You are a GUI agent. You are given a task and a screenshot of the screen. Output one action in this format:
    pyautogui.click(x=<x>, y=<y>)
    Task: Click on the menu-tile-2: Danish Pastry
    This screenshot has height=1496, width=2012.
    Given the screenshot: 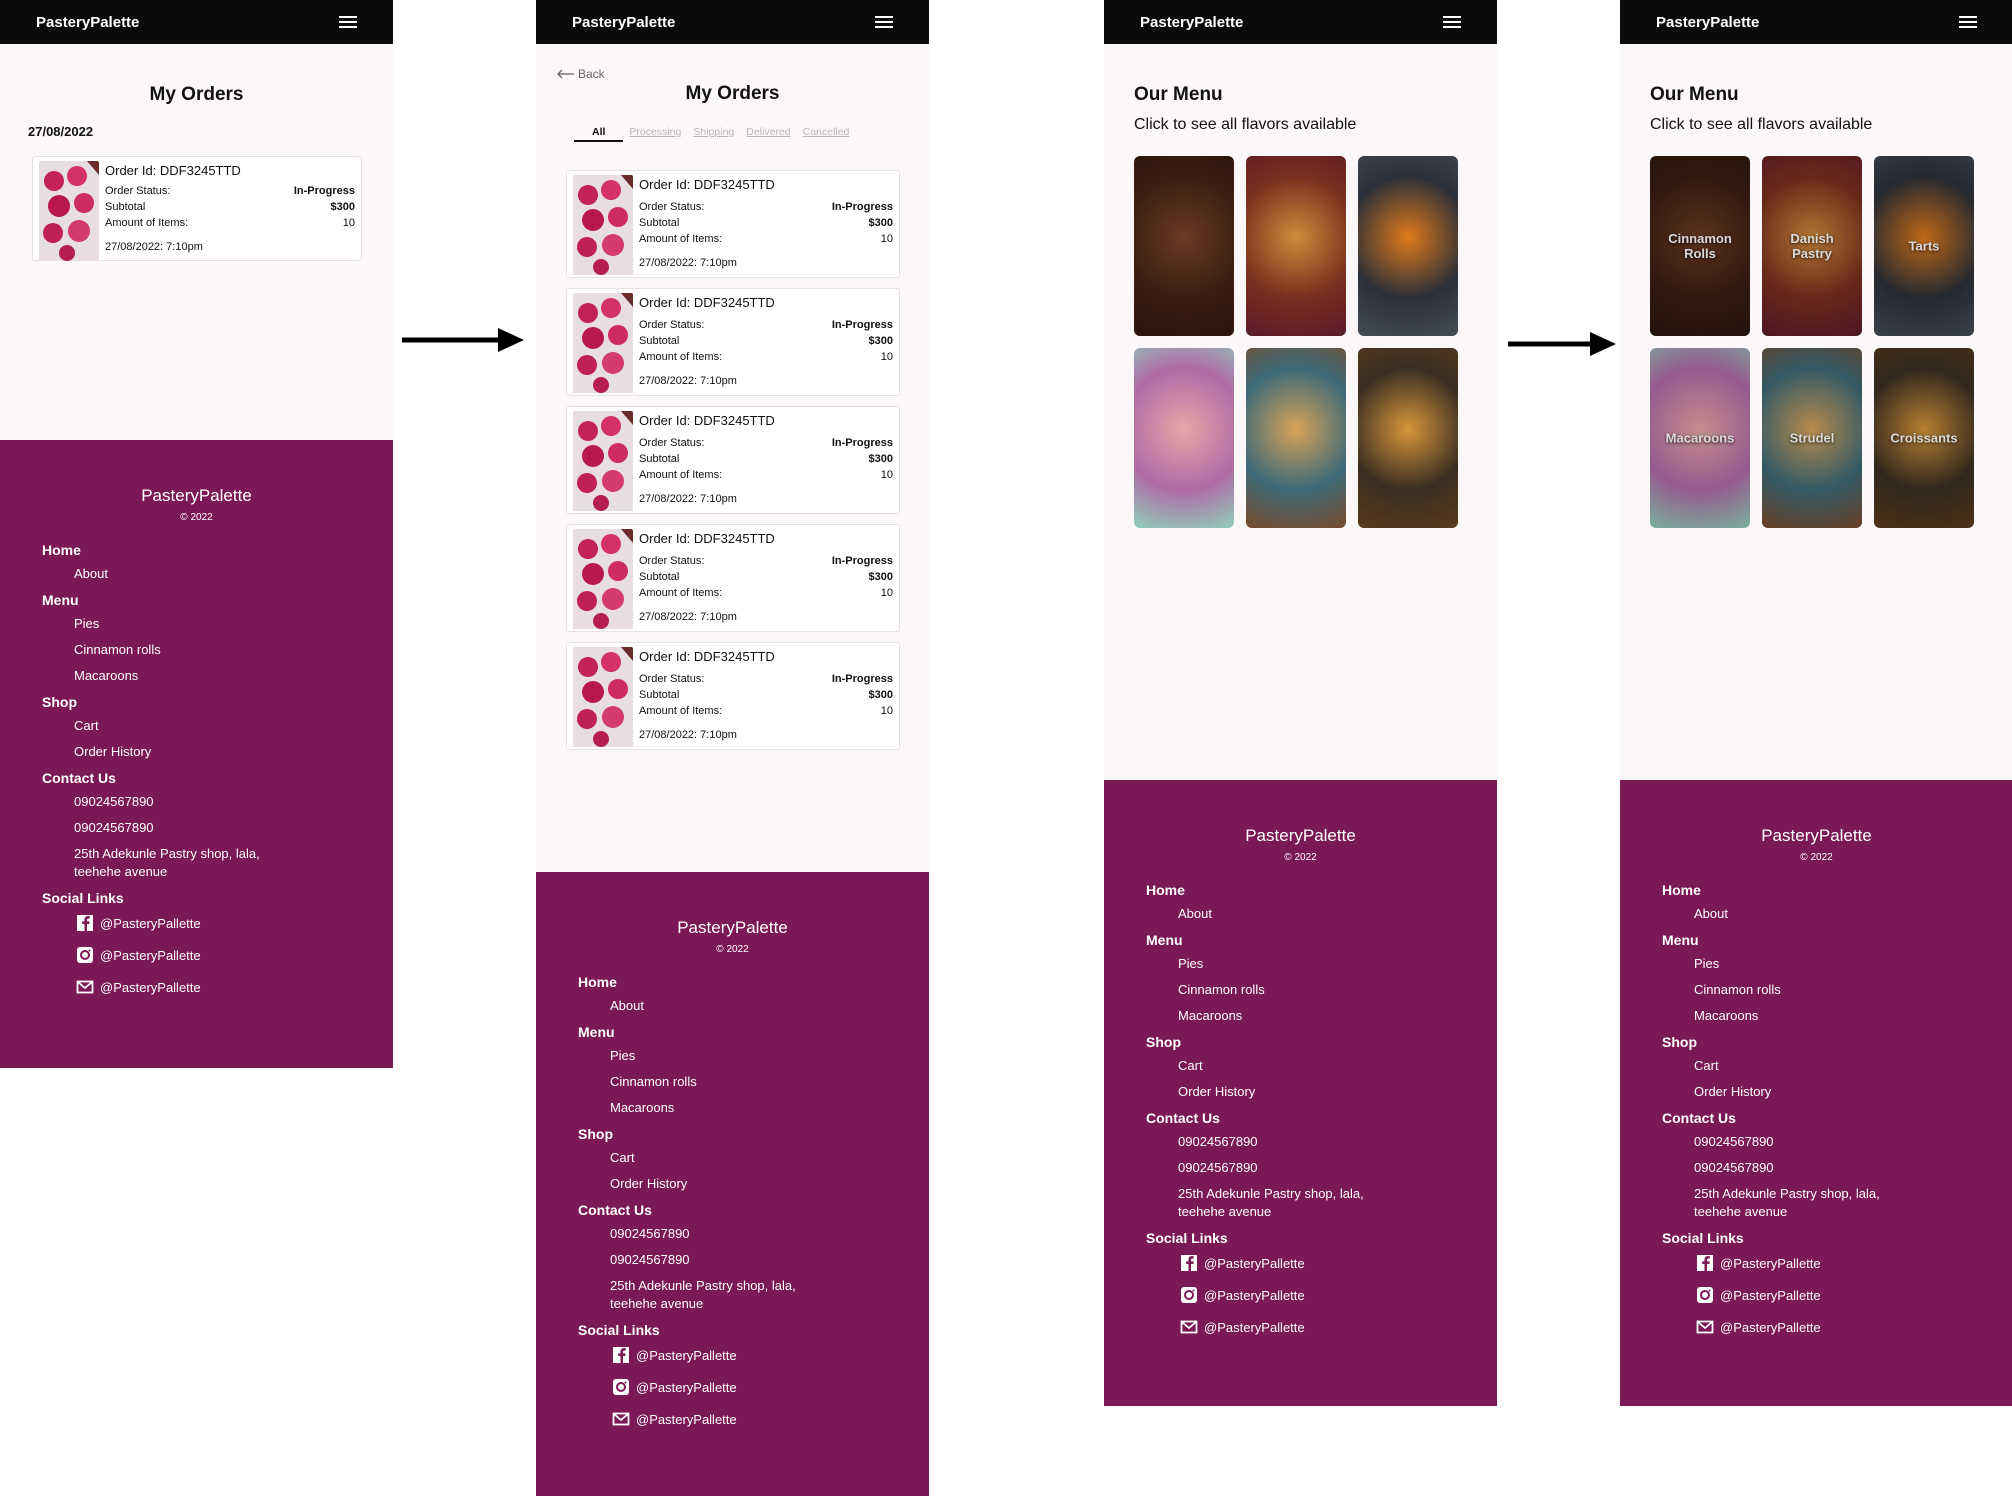 What is the action you would take?
    pyautogui.click(x=1812, y=246)
    